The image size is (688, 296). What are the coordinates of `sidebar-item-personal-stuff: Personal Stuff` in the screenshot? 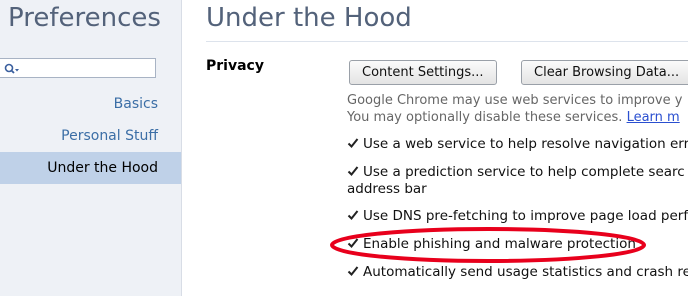 It's located at (90, 136).